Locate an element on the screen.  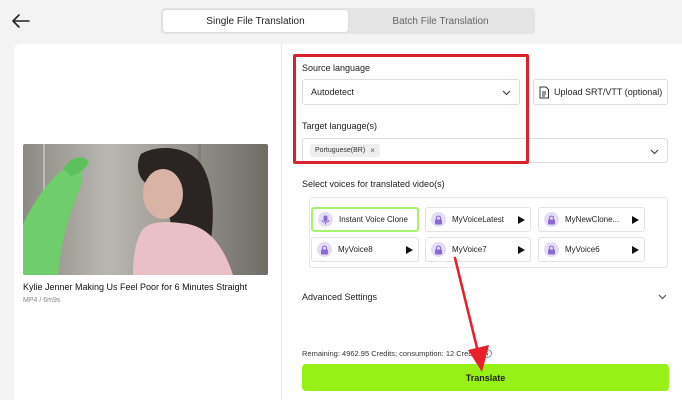
voice-name: MyVoice6 is located at coordinates (582, 249).